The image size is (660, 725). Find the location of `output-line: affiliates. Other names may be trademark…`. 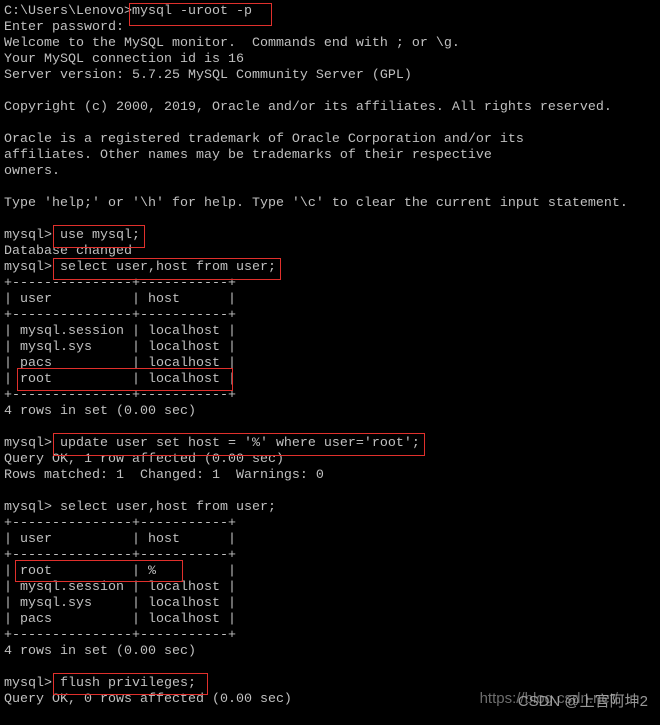

output-line: affiliates. Other names may be trademark… is located at coordinates (248, 155).